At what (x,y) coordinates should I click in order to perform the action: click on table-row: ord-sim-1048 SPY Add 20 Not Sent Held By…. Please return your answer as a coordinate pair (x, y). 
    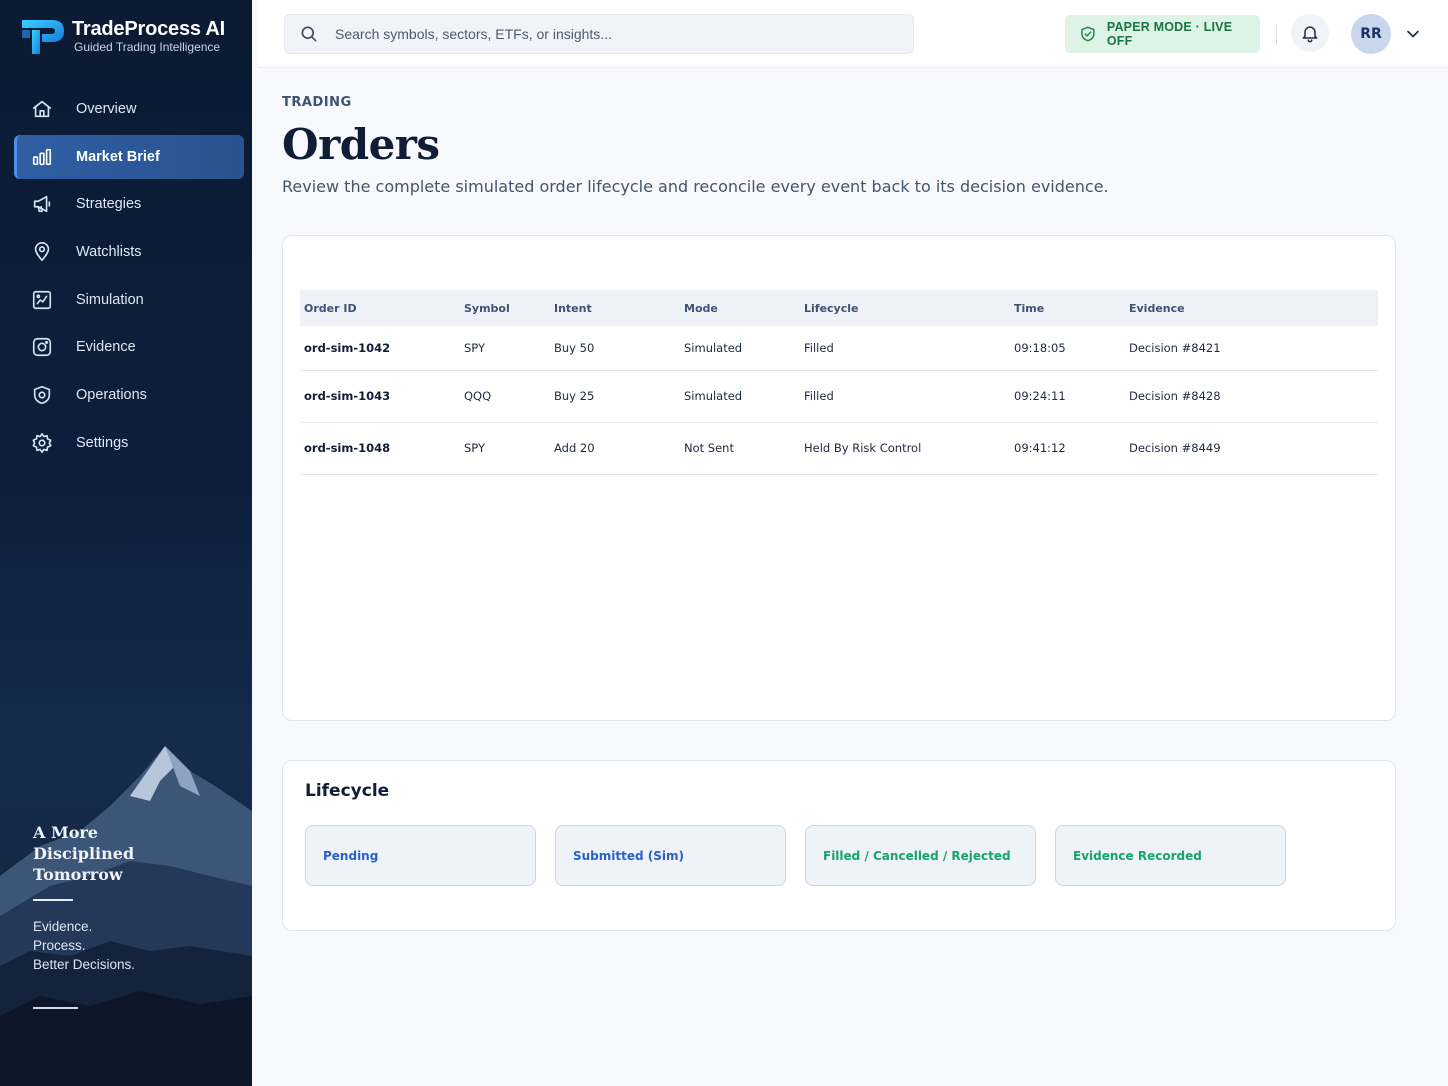
    Looking at the image, I should click on (839, 448).